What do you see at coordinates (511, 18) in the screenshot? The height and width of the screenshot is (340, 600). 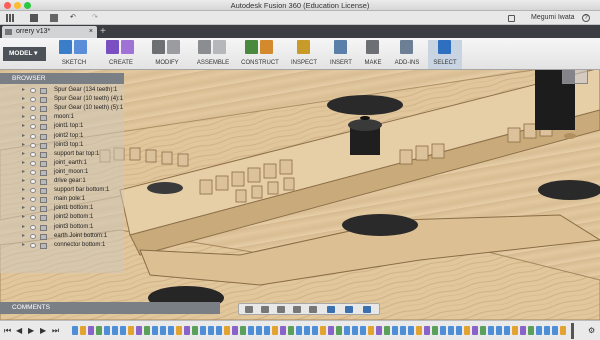 I see `job-status-icon` at bounding box center [511, 18].